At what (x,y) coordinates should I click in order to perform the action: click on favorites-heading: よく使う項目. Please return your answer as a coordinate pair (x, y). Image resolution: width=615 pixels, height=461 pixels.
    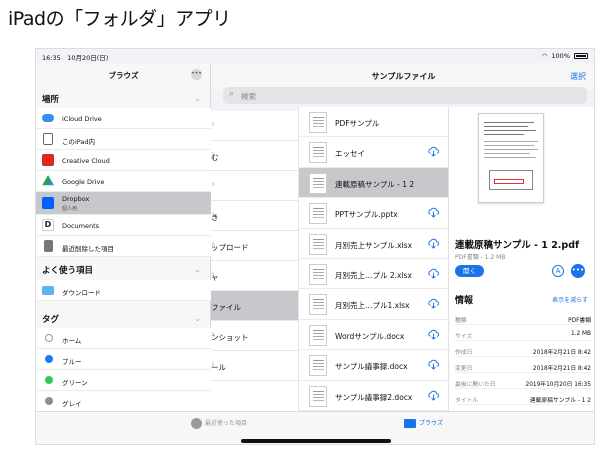
    Looking at the image, I should click on (67, 270).